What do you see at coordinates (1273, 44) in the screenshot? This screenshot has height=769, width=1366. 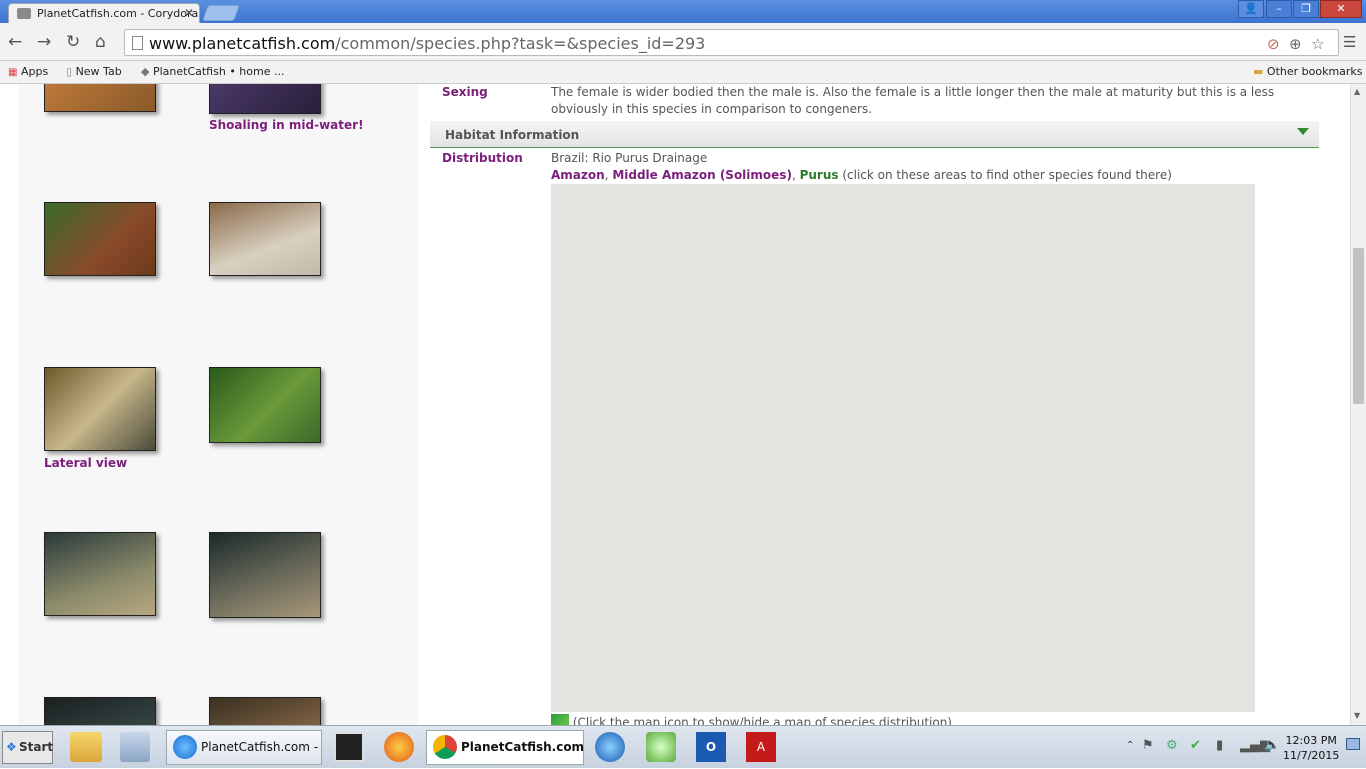 I see `blocked-content-icon: ⊘` at bounding box center [1273, 44].